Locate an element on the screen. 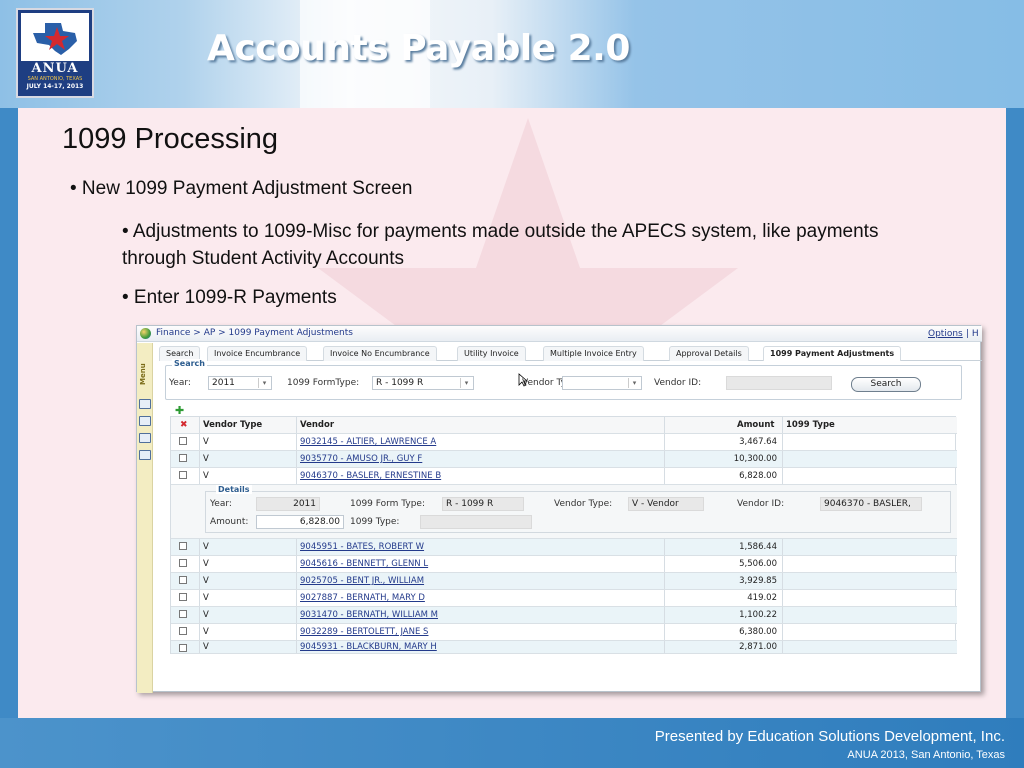  row-amount: 419.02 is located at coordinates (762, 598).